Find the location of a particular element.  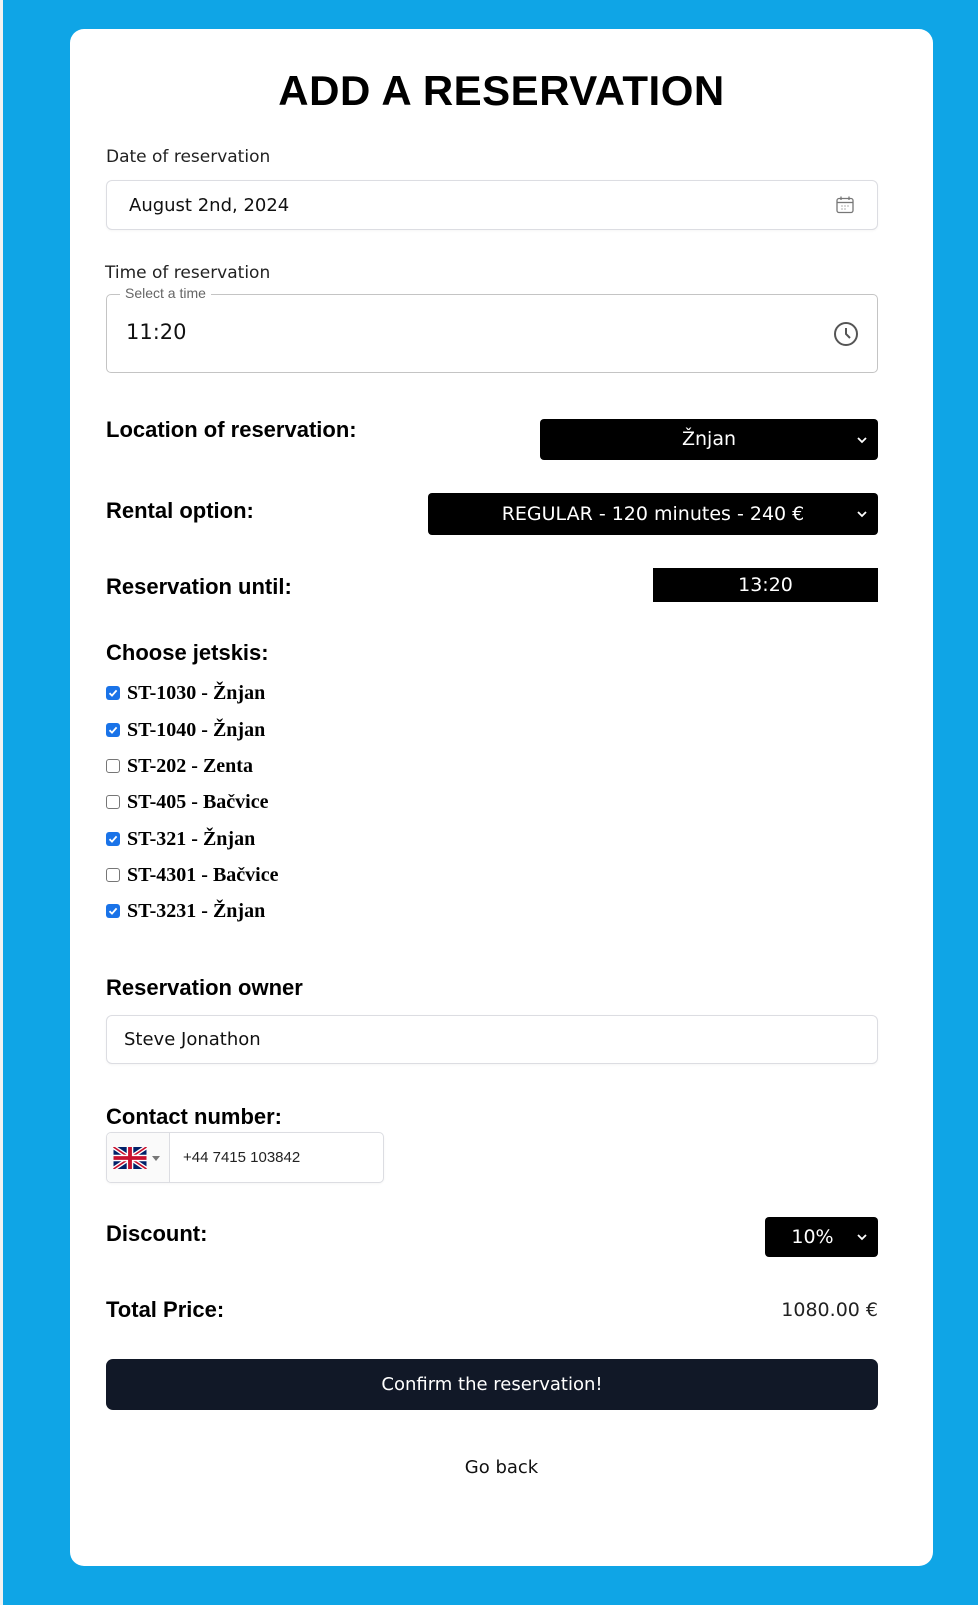

jetski-option-label: ST-4301 - Bačvice is located at coordinates (203, 874).